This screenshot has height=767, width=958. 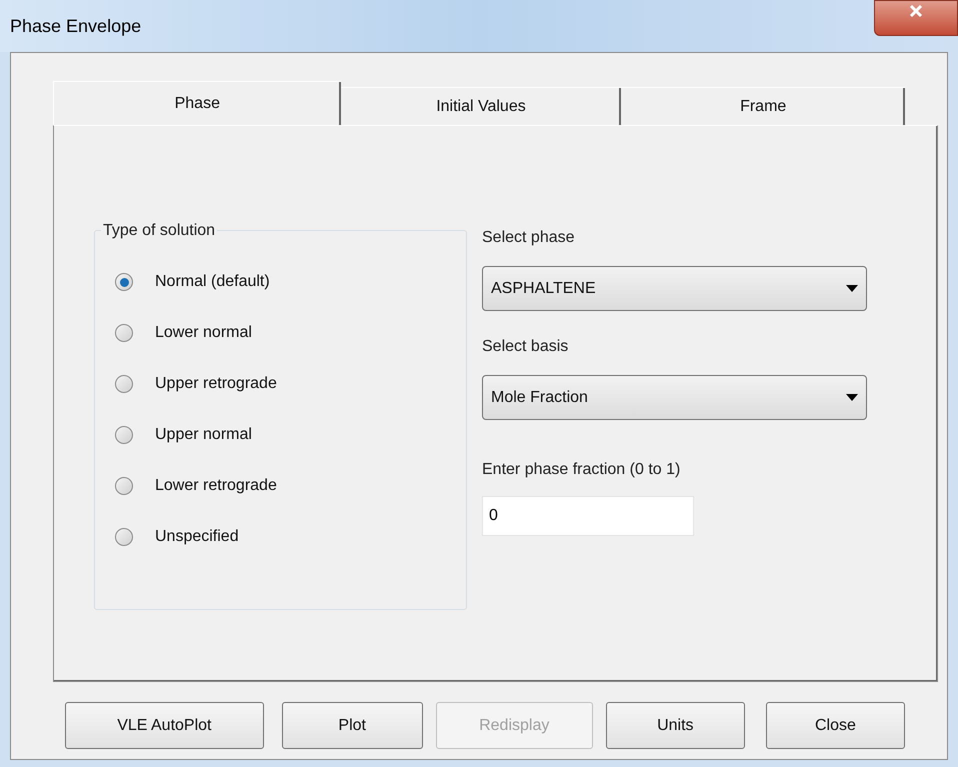 What do you see at coordinates (203, 333) in the screenshot?
I see `radio-label: Lower normal` at bounding box center [203, 333].